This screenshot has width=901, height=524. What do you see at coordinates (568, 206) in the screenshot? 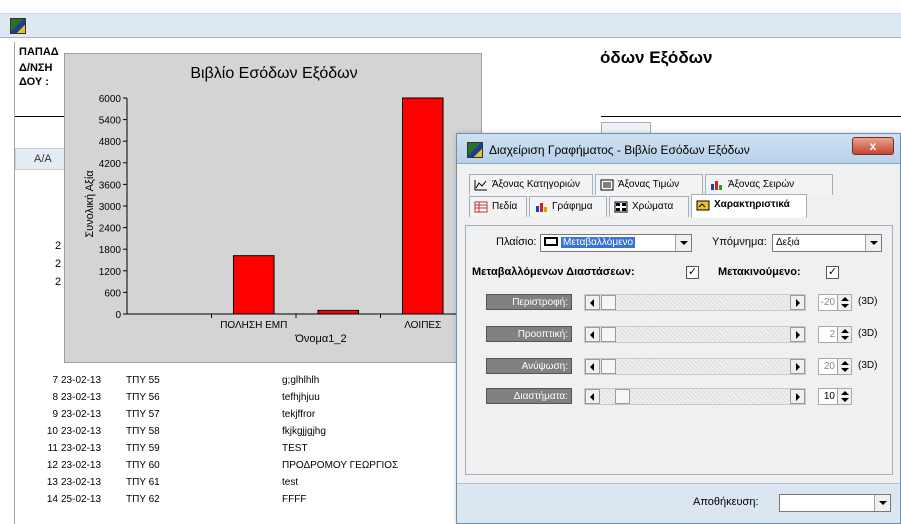
I see `tab-chart: Γράφημα` at bounding box center [568, 206].